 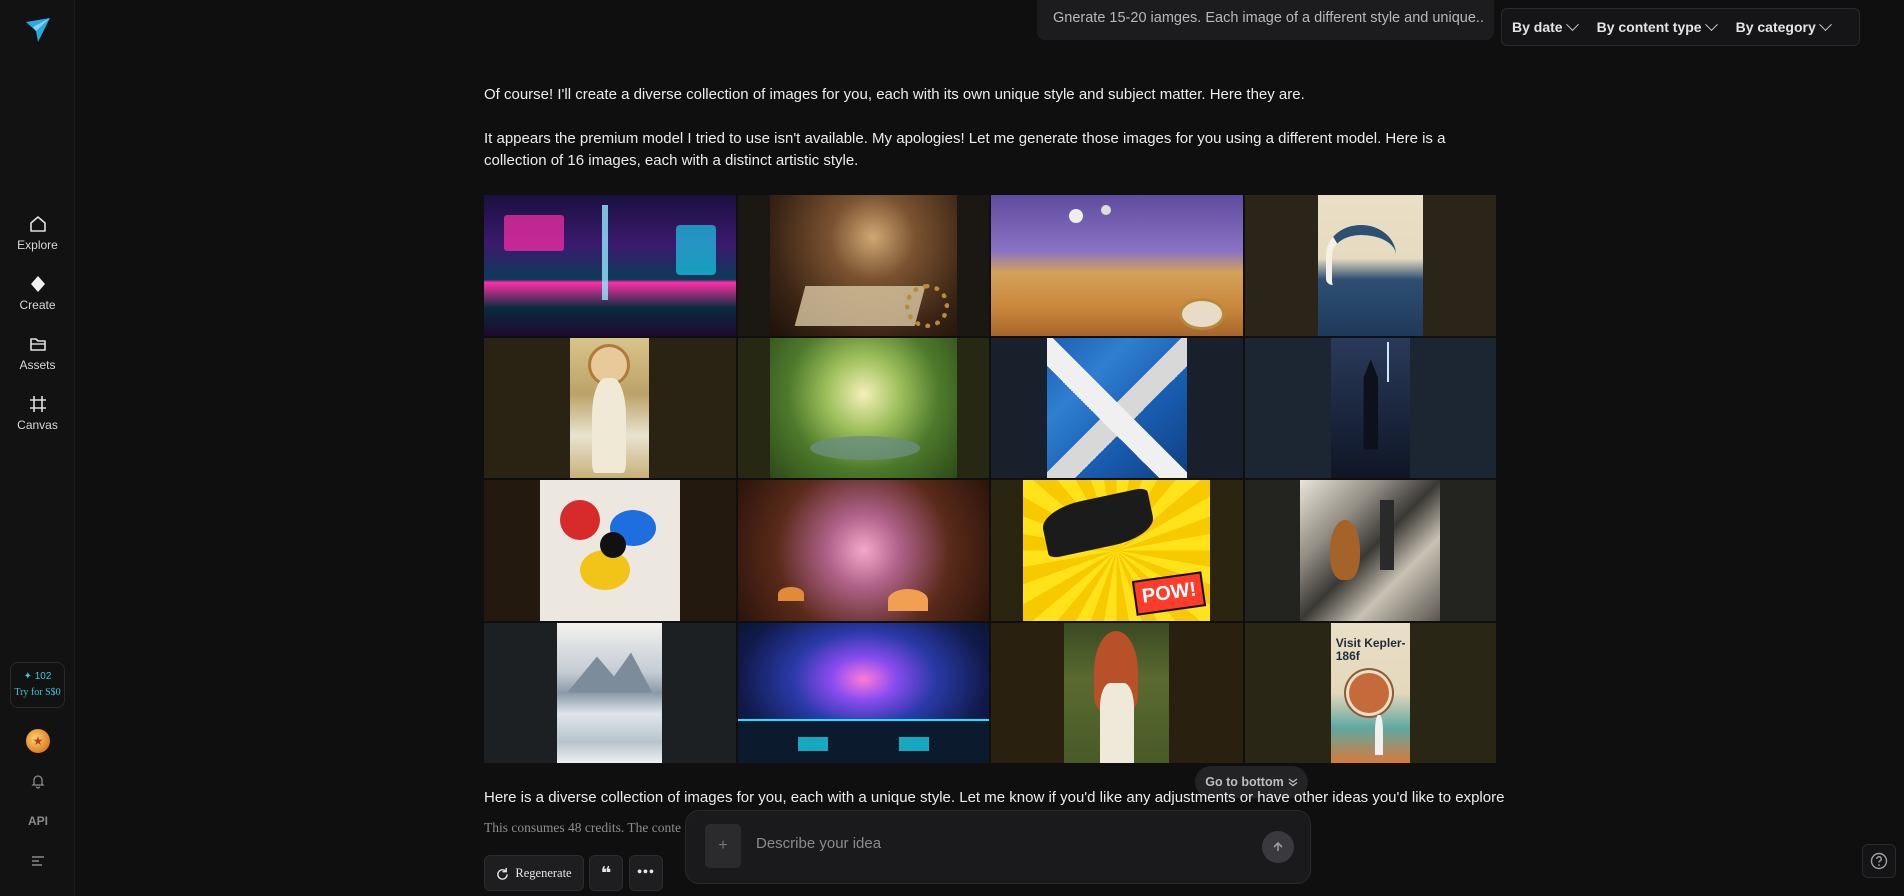 What do you see at coordinates (37, 404) in the screenshot?
I see `frame-icon` at bounding box center [37, 404].